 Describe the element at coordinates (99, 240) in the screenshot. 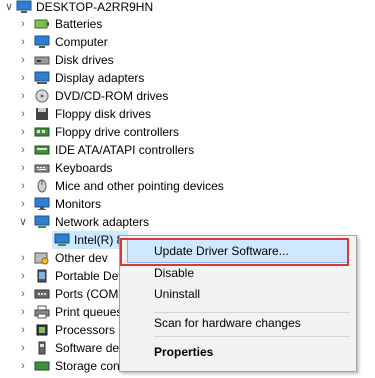

I see `tree-item-label: Intel(R) 8` at that location.